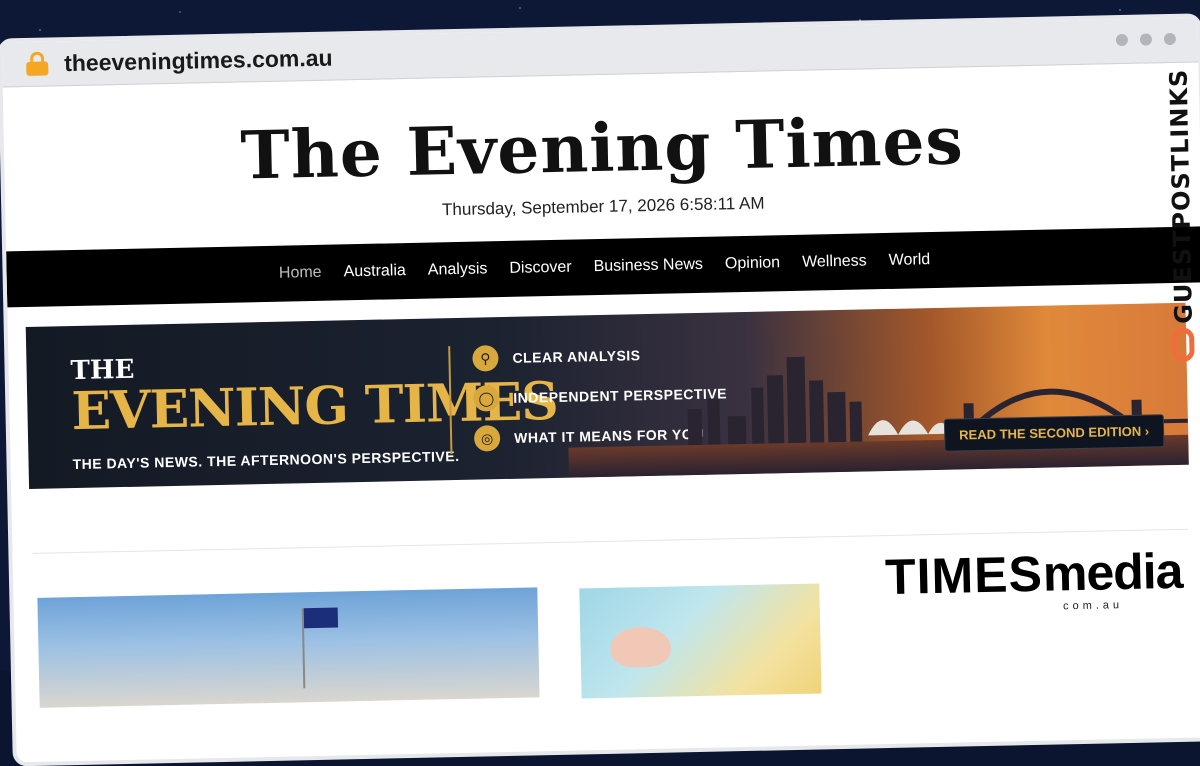 This screenshot has width=1200, height=766. I want to click on logo-times: TIMES, so click(964, 575).